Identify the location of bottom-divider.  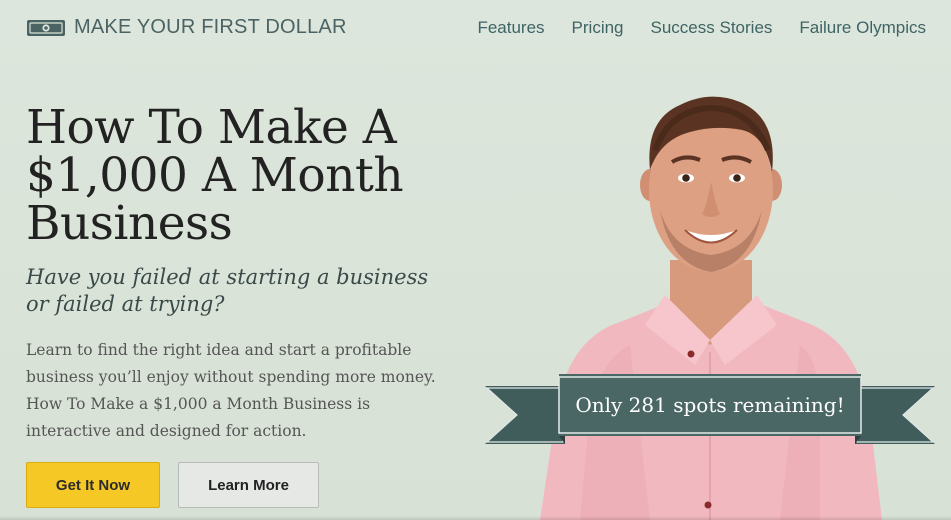
(475, 518).